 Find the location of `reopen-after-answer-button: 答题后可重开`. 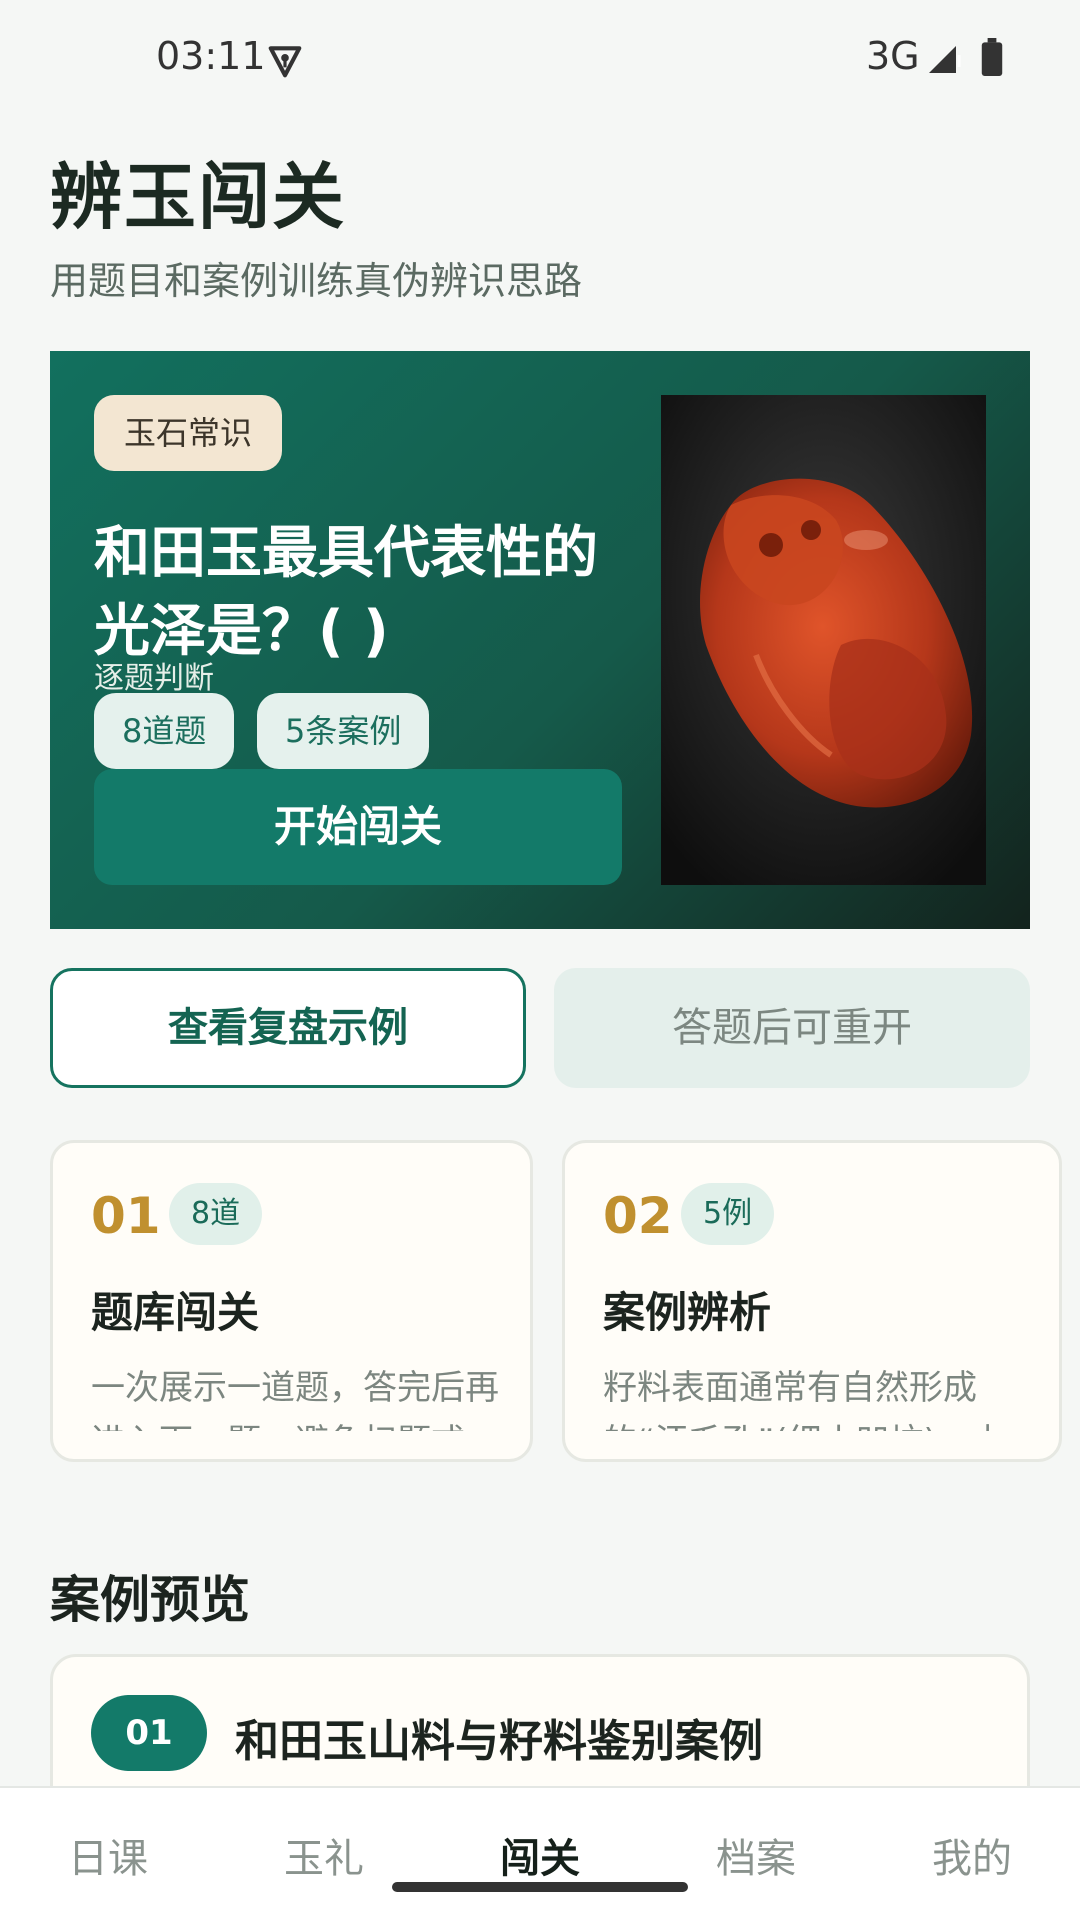

reopen-after-answer-button: 答题后可重开 is located at coordinates (792, 1028).